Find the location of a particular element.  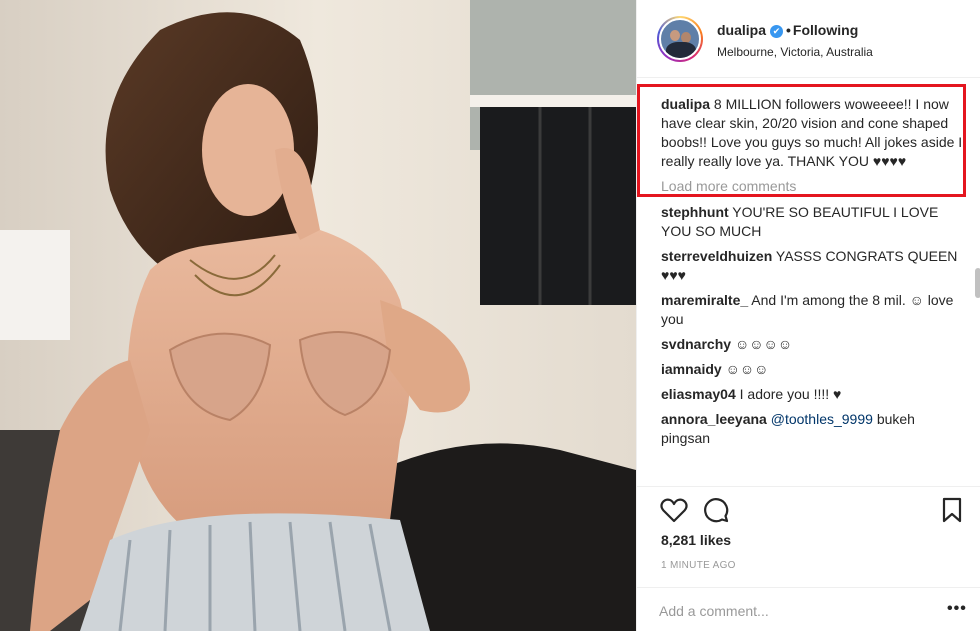

post-actions: 8,281 likes 1 MINUTE AGO ••• is located at coordinates (808, 558).